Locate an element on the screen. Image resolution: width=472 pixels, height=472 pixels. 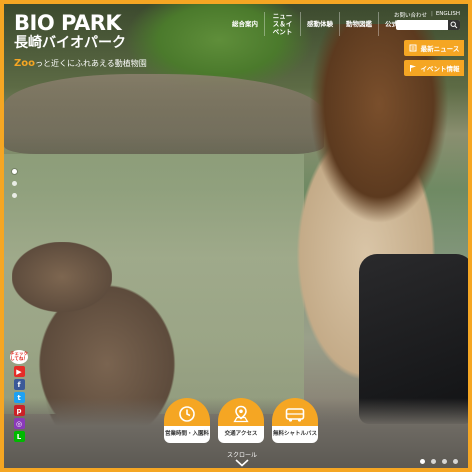
scroll-label: スクロール is located at coordinates (241, 455).